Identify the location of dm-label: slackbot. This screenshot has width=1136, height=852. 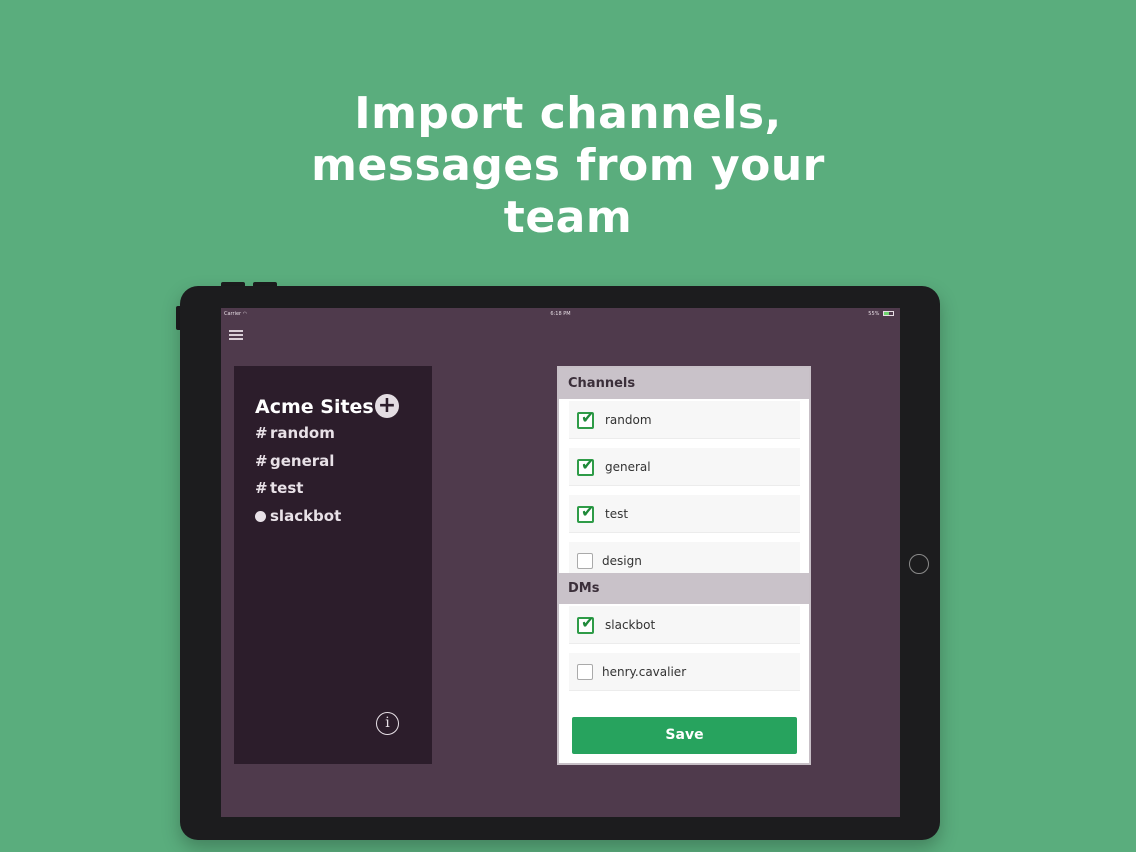
(630, 625).